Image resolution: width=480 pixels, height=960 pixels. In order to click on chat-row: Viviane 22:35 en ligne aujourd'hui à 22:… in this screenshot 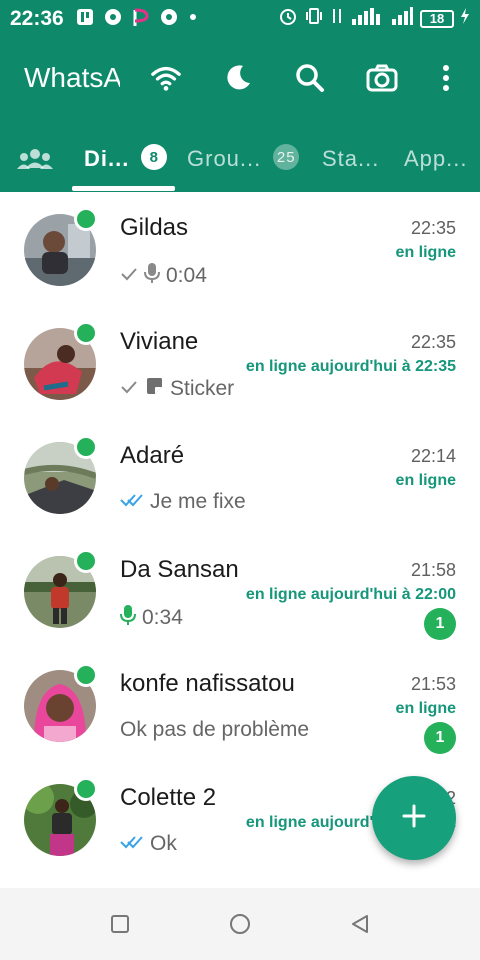, I will do `click(240, 363)`.